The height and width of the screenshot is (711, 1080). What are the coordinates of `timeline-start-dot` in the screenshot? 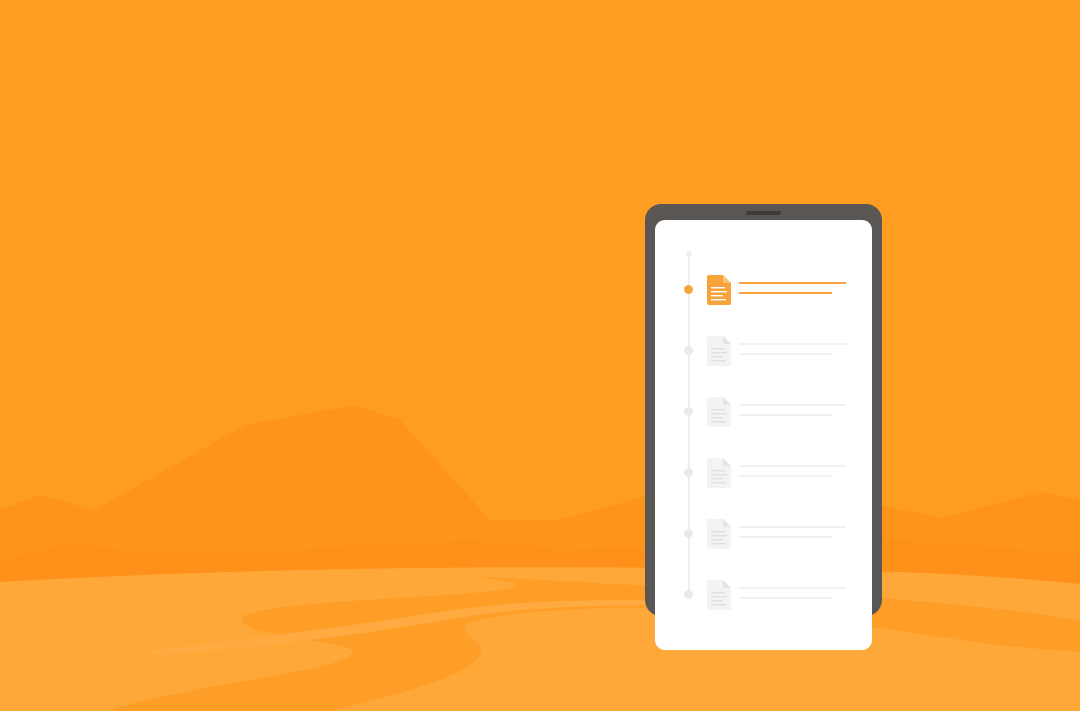 It's located at (689, 254).